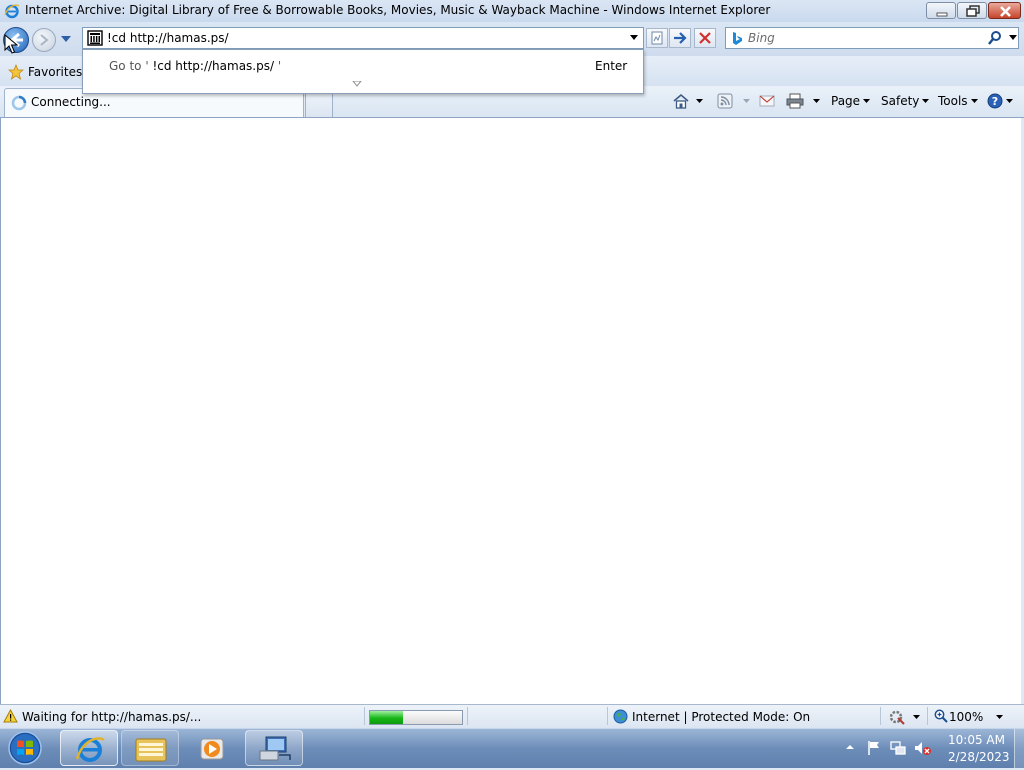 The height and width of the screenshot is (770, 1024). What do you see at coordinates (1019, 748) in the screenshot?
I see `show-desktop-button` at bounding box center [1019, 748].